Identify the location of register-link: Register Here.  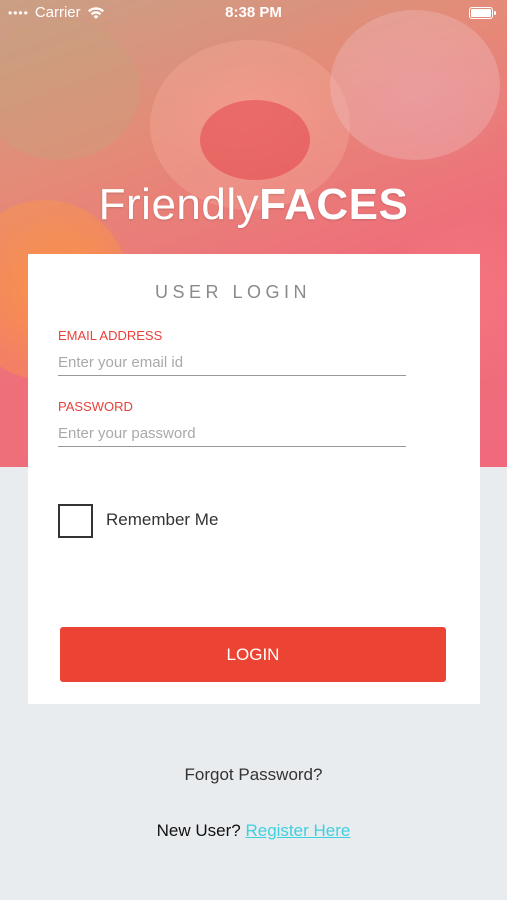
(297, 830).